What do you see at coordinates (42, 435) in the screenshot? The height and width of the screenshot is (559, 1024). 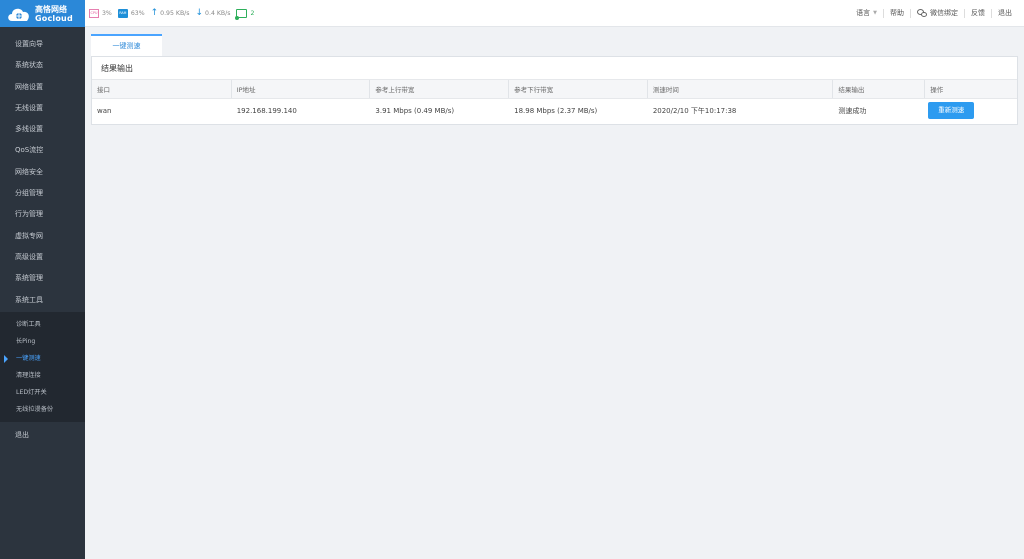 I see `sidebar-logout: 退出` at bounding box center [42, 435].